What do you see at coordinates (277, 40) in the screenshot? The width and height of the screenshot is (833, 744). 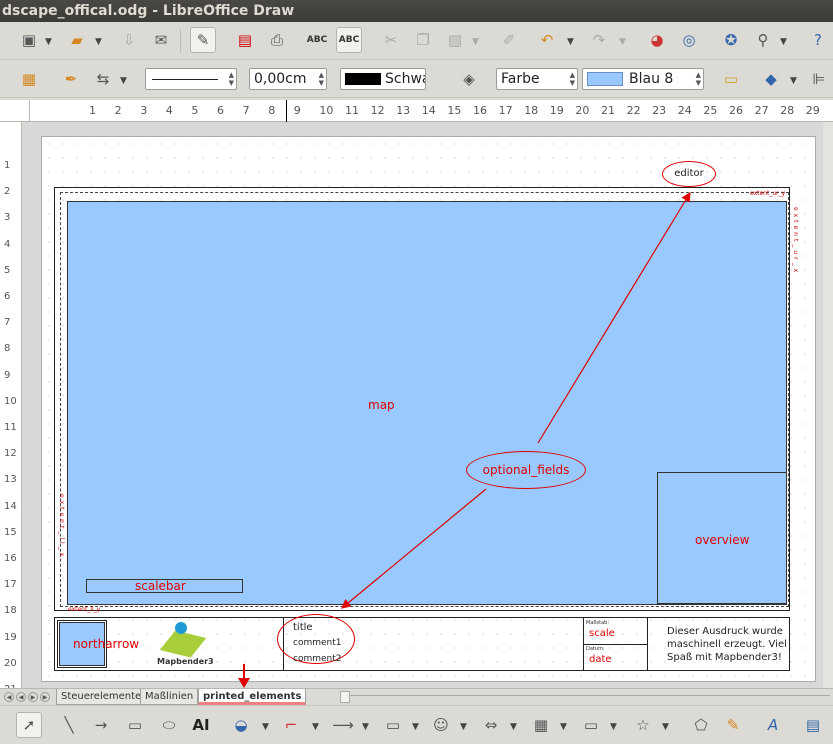 I see `print-icon: ⎙` at bounding box center [277, 40].